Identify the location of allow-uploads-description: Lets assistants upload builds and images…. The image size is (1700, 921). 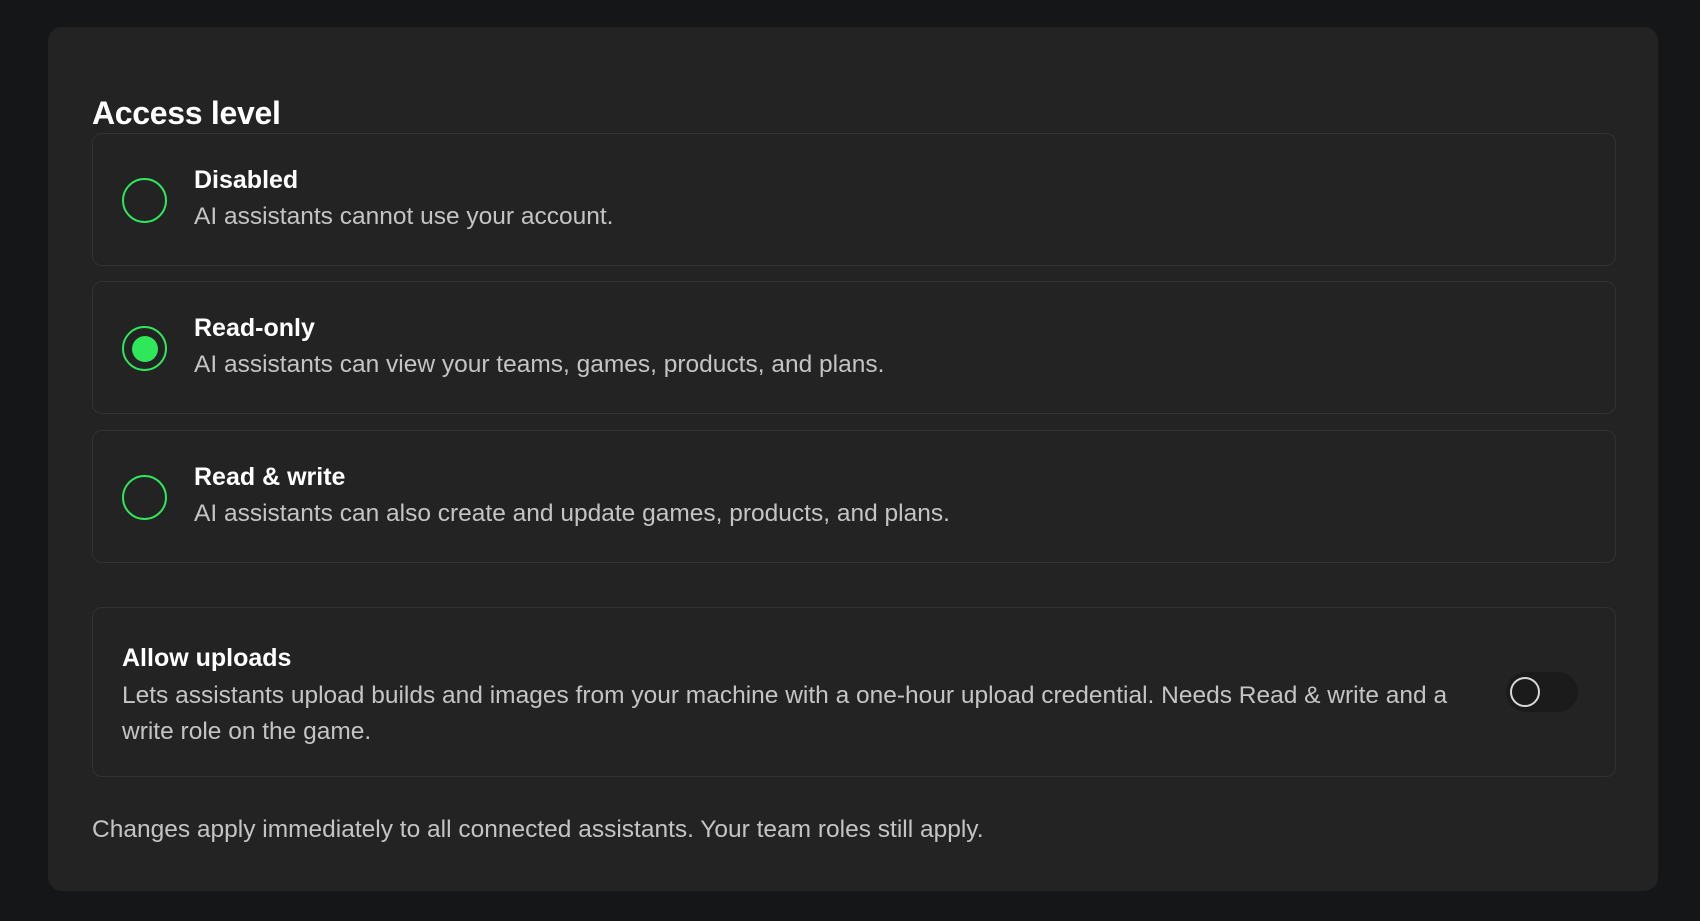
(785, 713).